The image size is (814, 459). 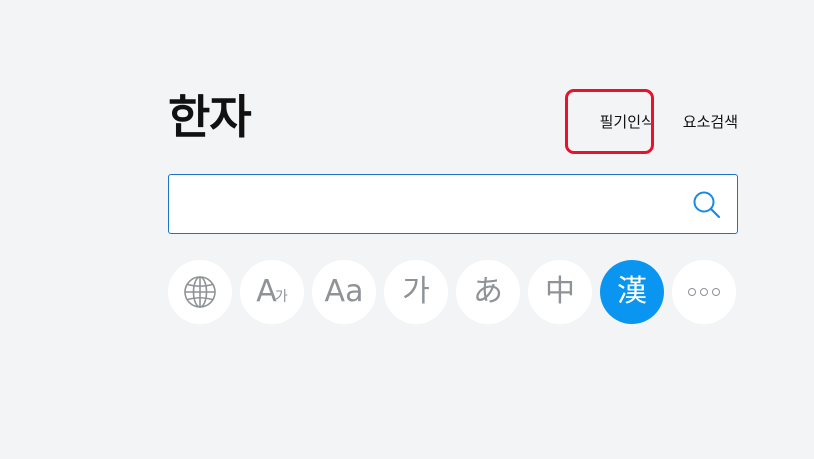 I want to click on english-dictionary-button: Aa, so click(x=344, y=292).